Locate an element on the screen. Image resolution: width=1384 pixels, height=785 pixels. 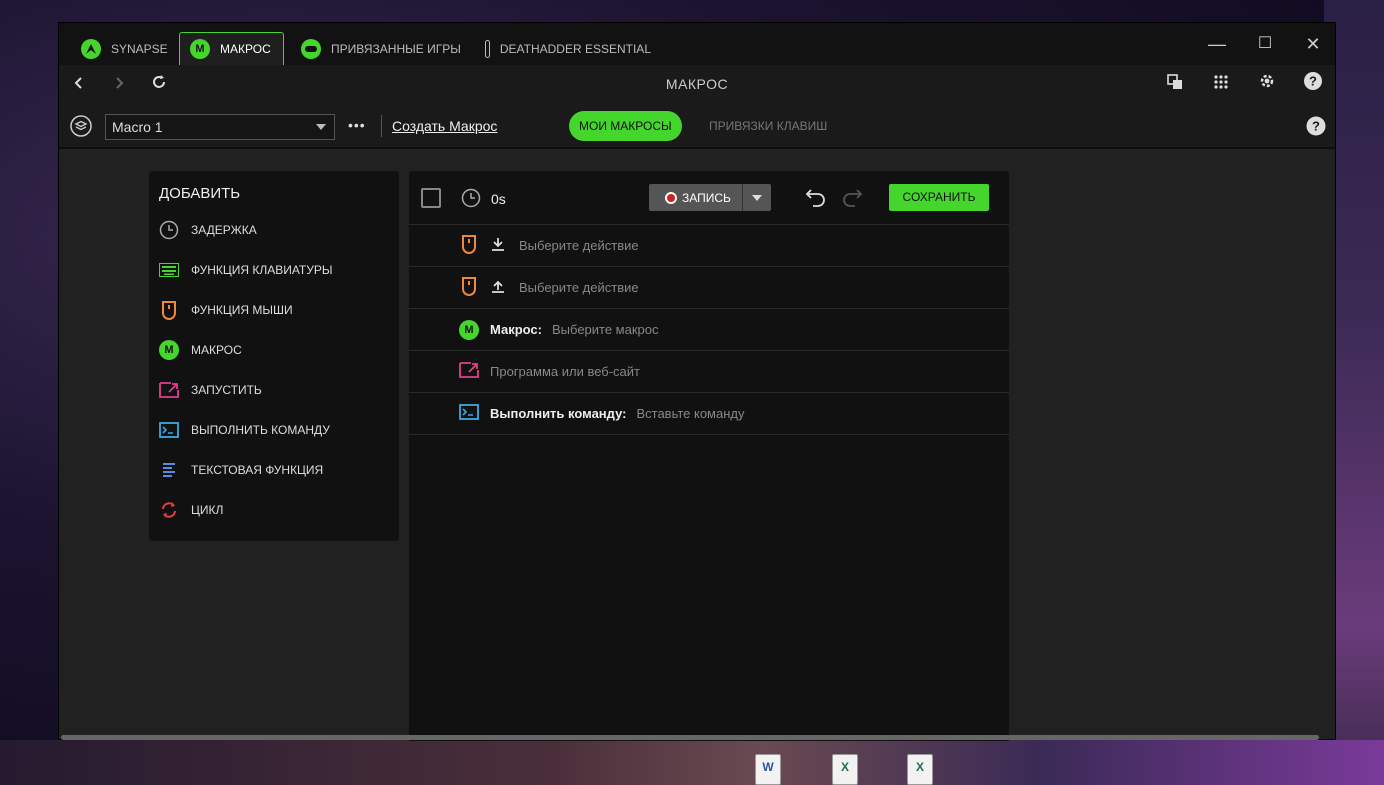
tab-my-macros: МОИ МАКРОСЫ is located at coordinates (625, 126).